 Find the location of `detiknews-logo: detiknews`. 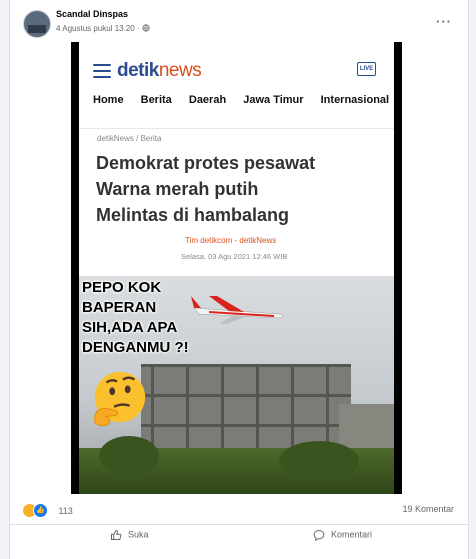

detiknews-logo: detiknews is located at coordinates (159, 70).